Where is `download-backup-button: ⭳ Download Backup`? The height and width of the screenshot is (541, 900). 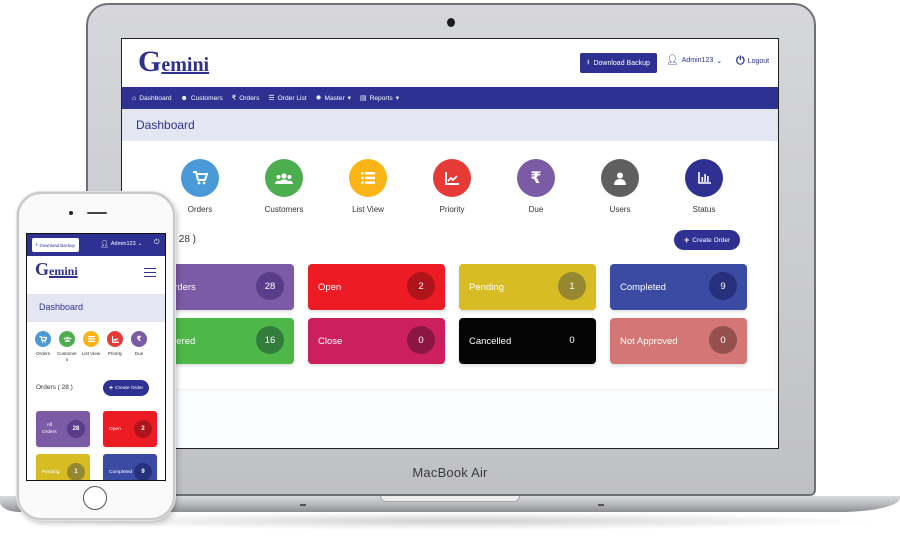 download-backup-button: ⭳ Download Backup is located at coordinates (618, 63).